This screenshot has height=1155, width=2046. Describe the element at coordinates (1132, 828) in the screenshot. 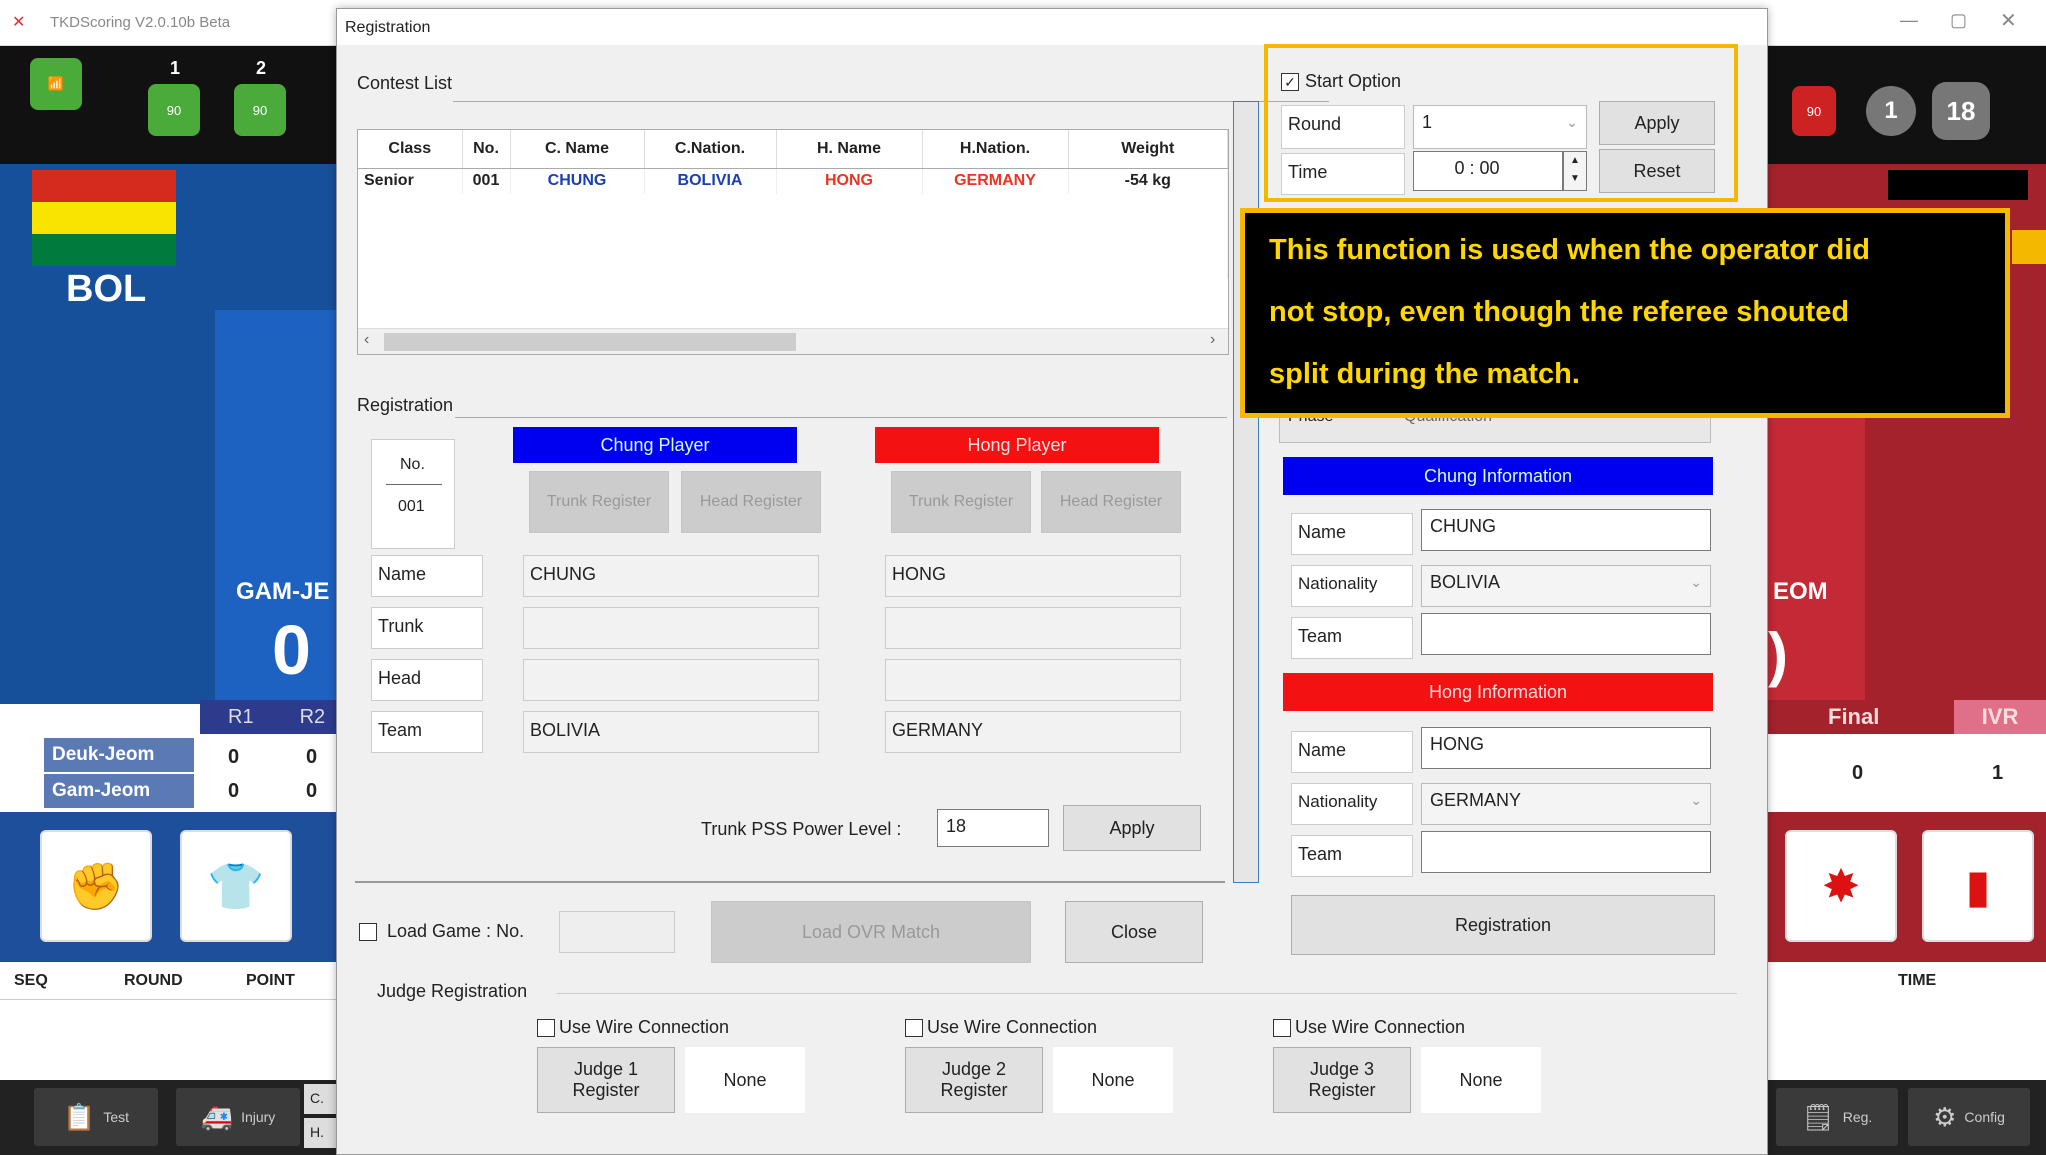

I see `trunk-pss-apply-button: Apply` at that location.